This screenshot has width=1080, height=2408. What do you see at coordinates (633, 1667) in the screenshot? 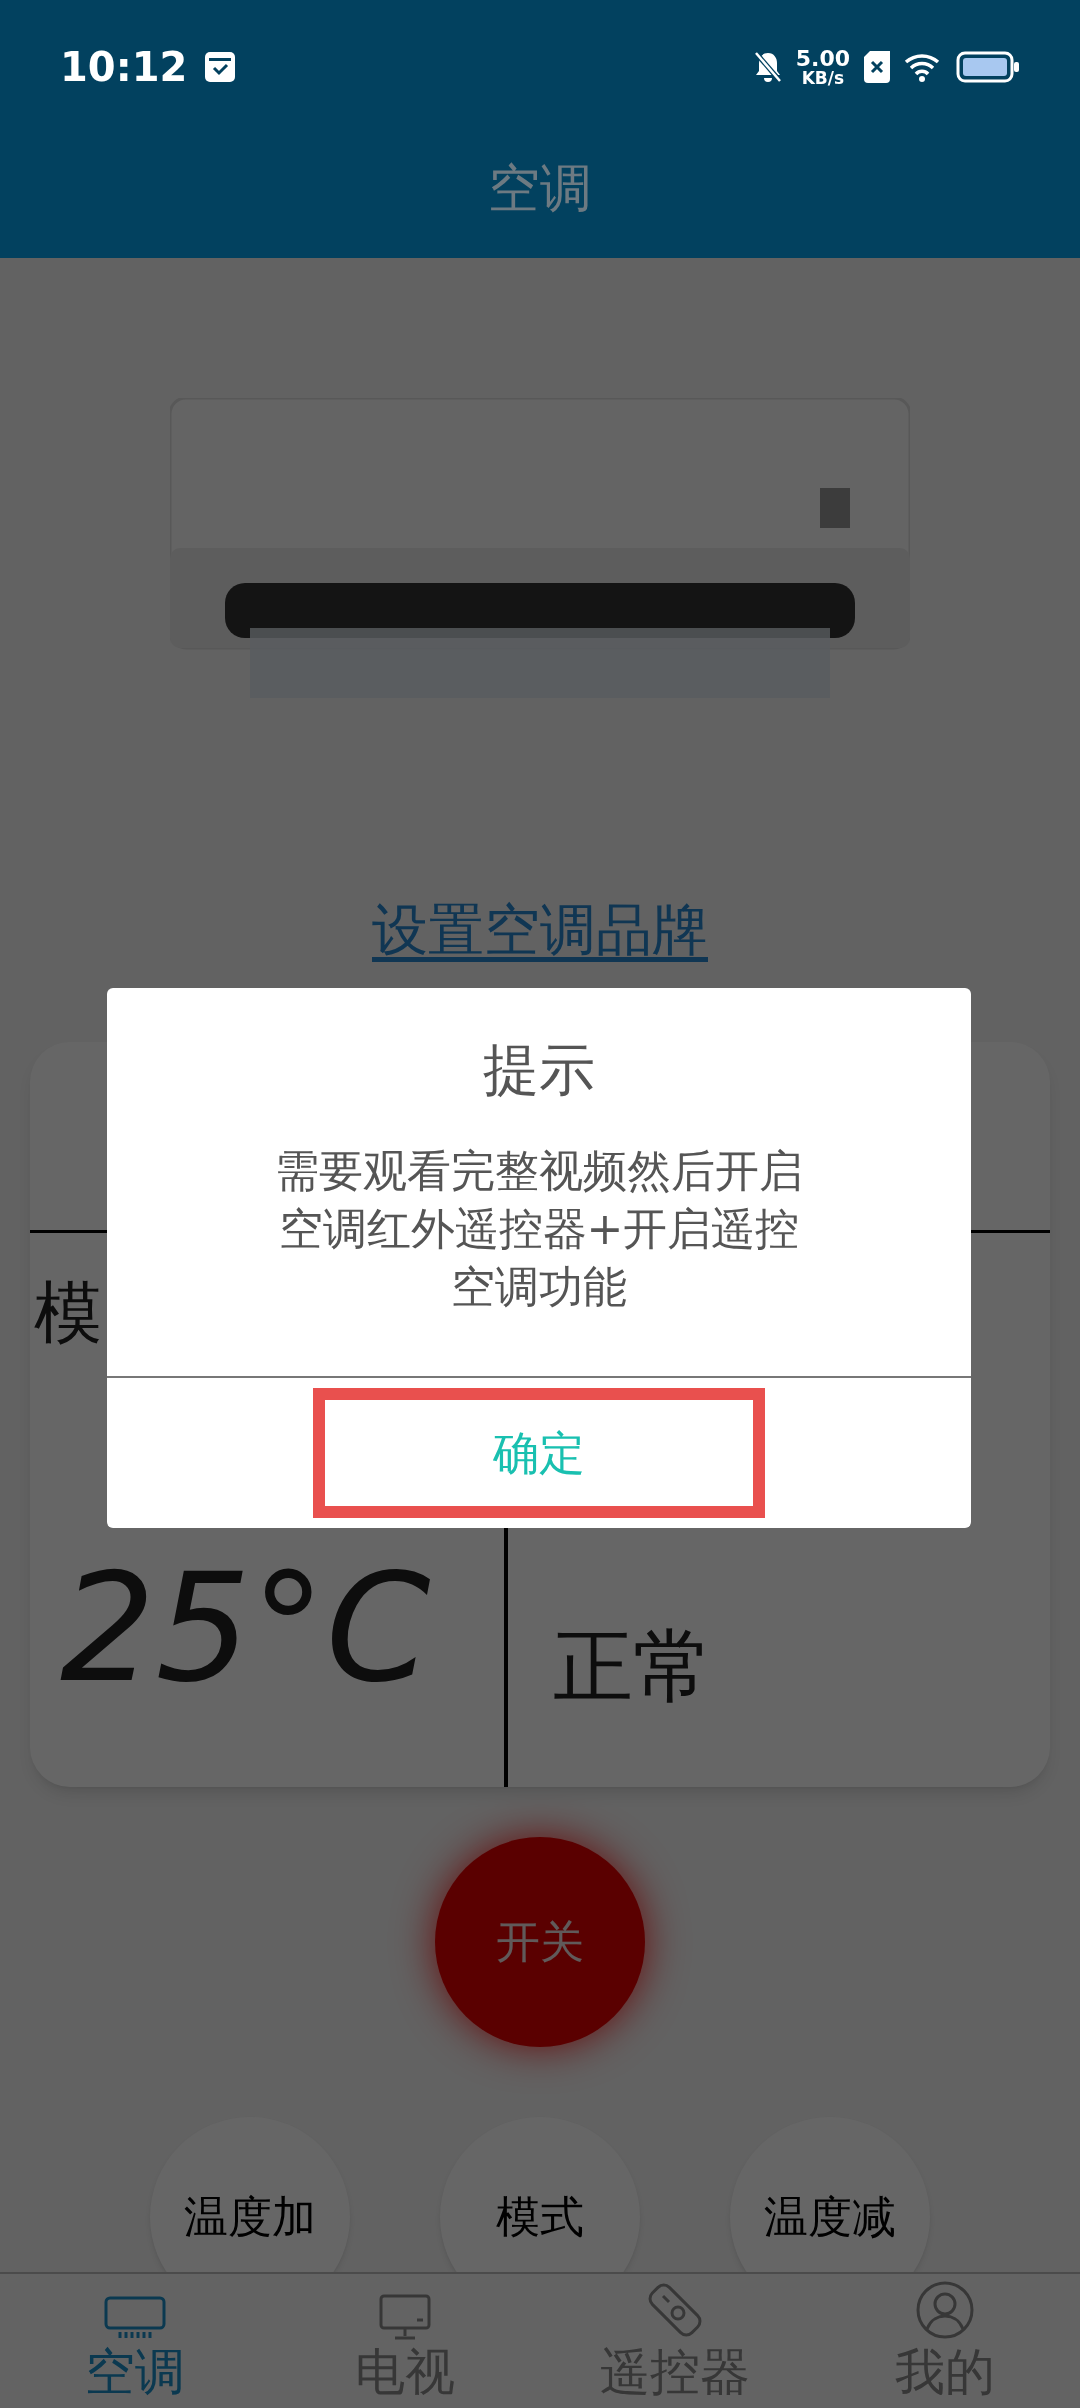
I see `status-reading: 正常` at bounding box center [633, 1667].